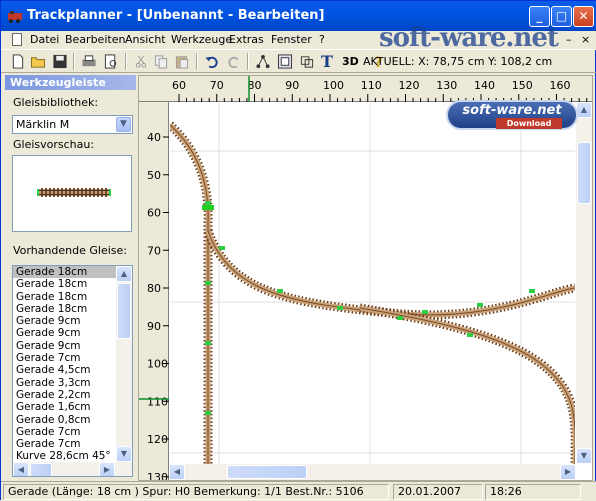 The width and height of the screenshot is (596, 501). I want to click on chevron-down-icon: ▼, so click(123, 124).